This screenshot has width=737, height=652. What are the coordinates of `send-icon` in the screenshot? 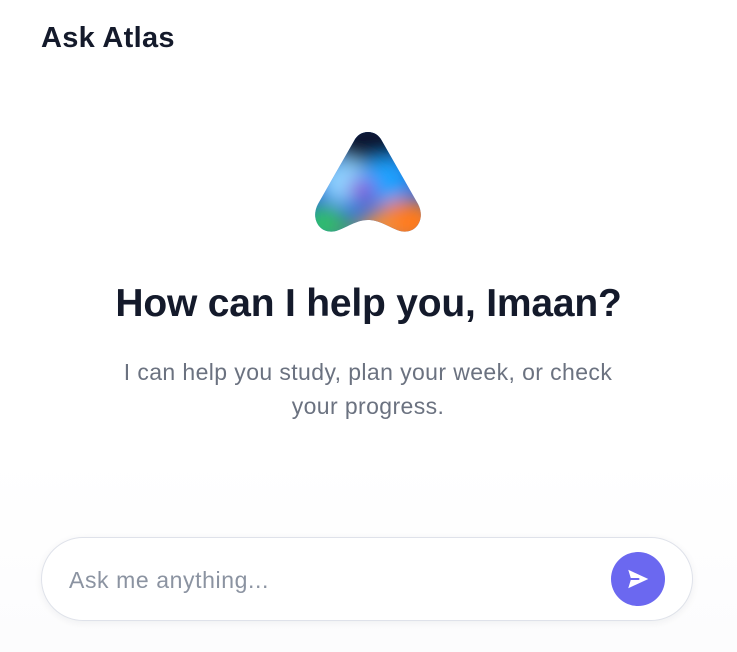 It's located at (638, 579).